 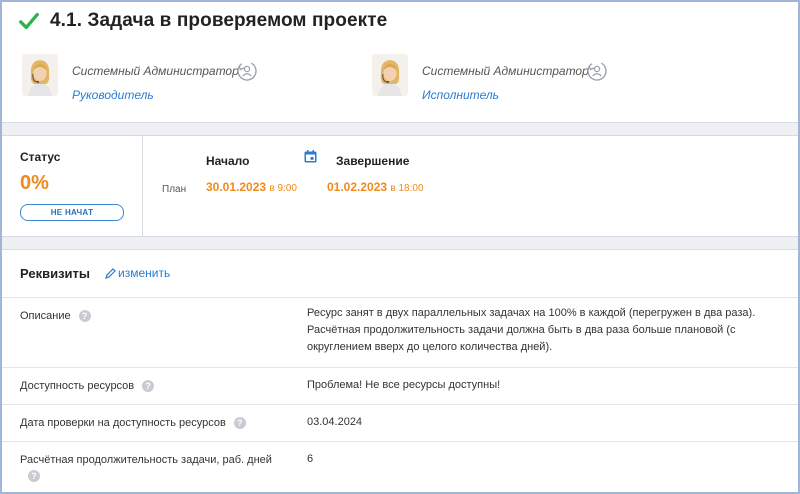 I want to click on title-row: 4.1. Задача в проверяемом проекте, so click(x=202, y=21).